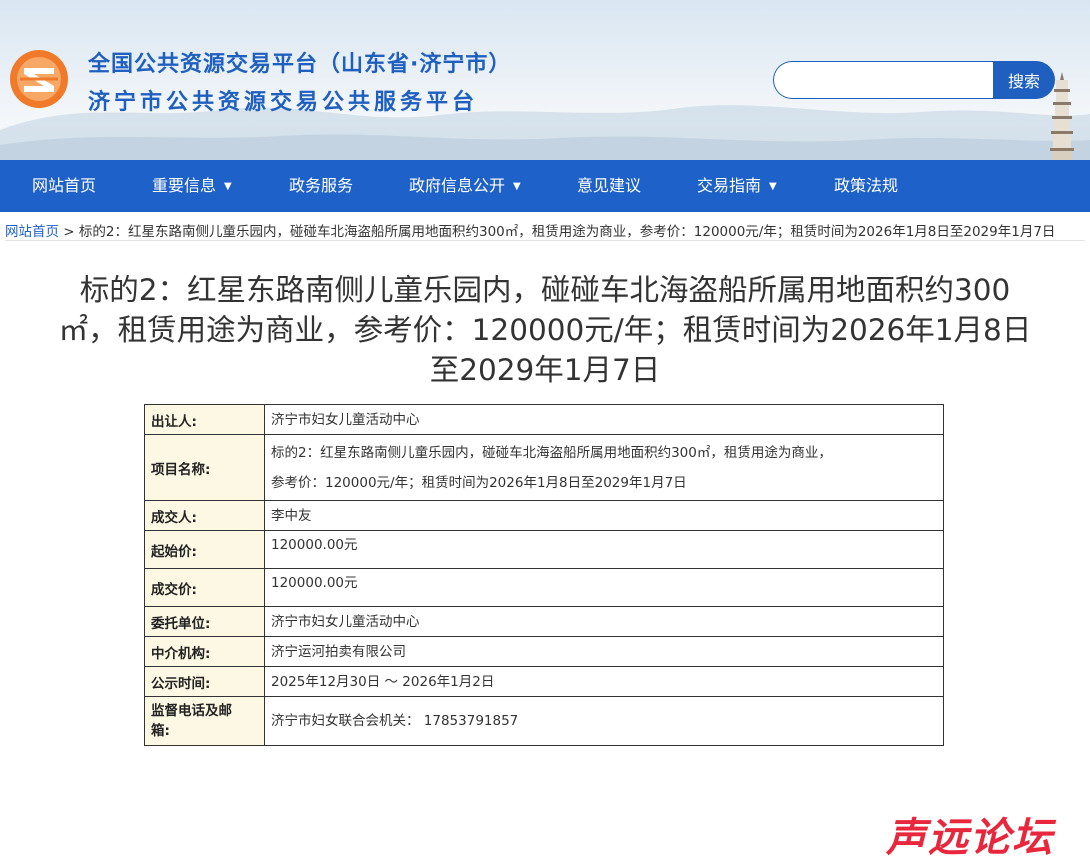 The image size is (1090, 863). Describe the element at coordinates (604, 721) in the screenshot. I see `row-value: 济宁市妇女联合会机关： 17853791857` at that location.